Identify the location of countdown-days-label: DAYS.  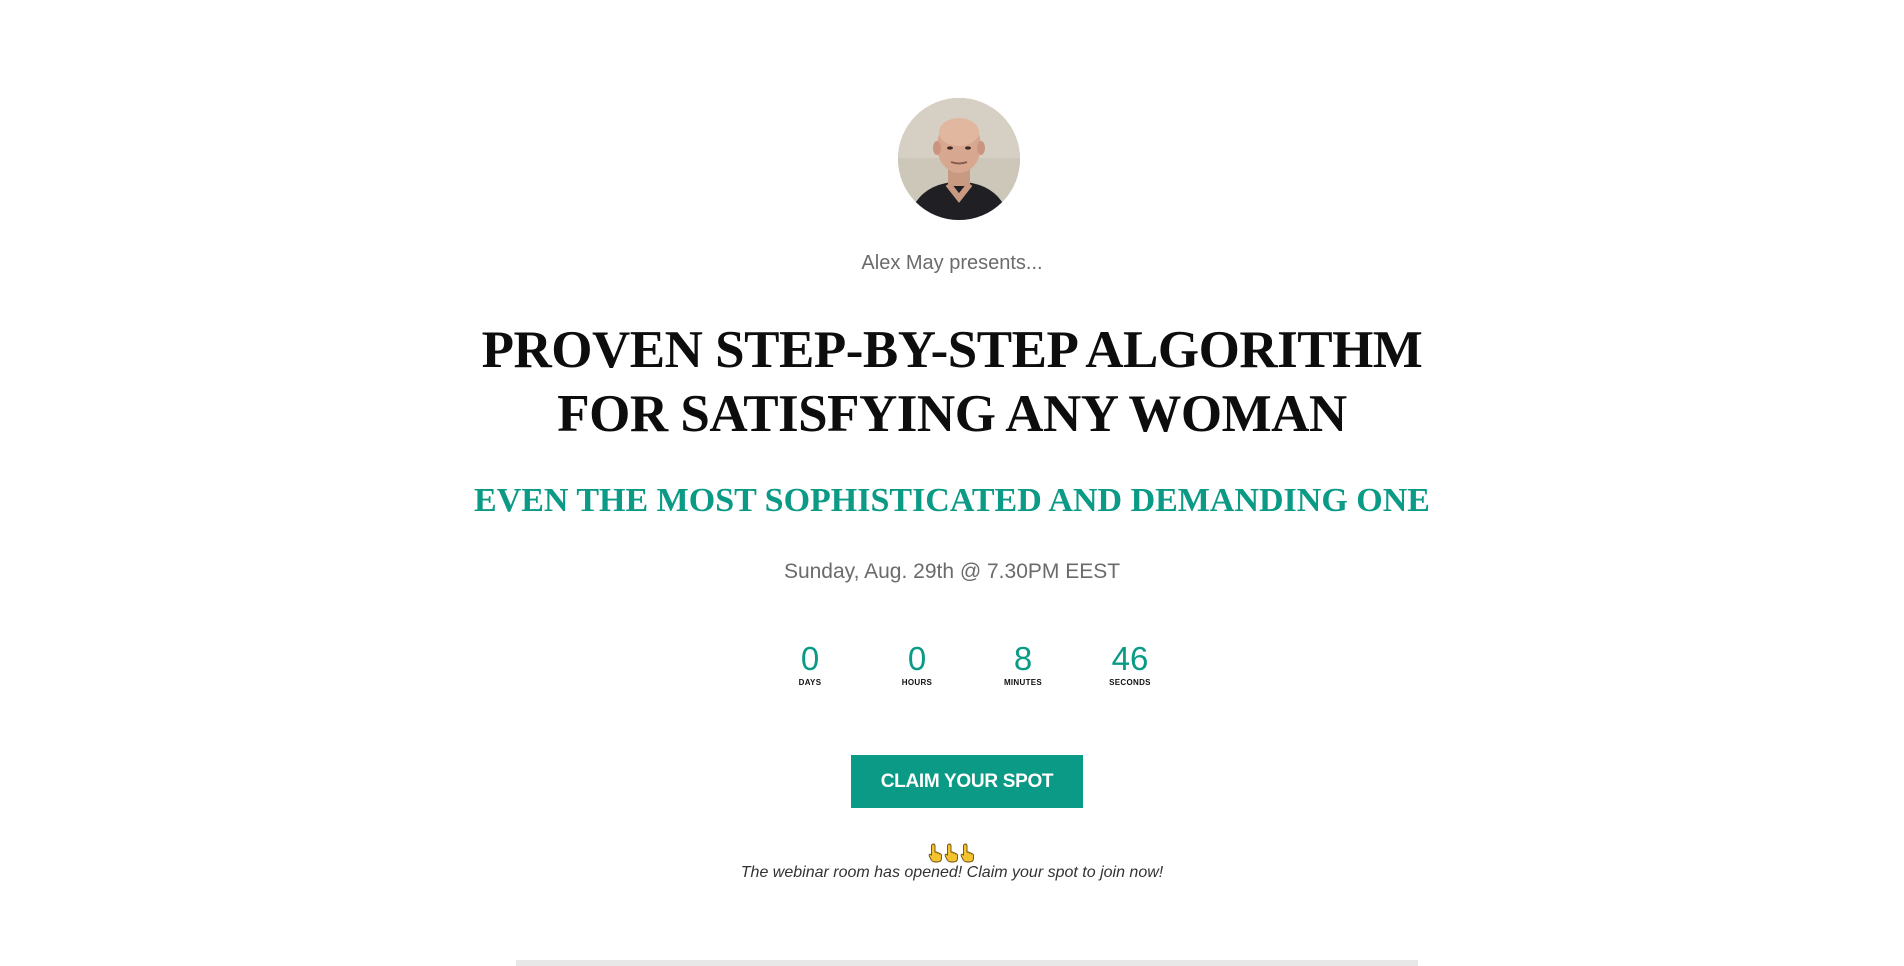
(810, 682).